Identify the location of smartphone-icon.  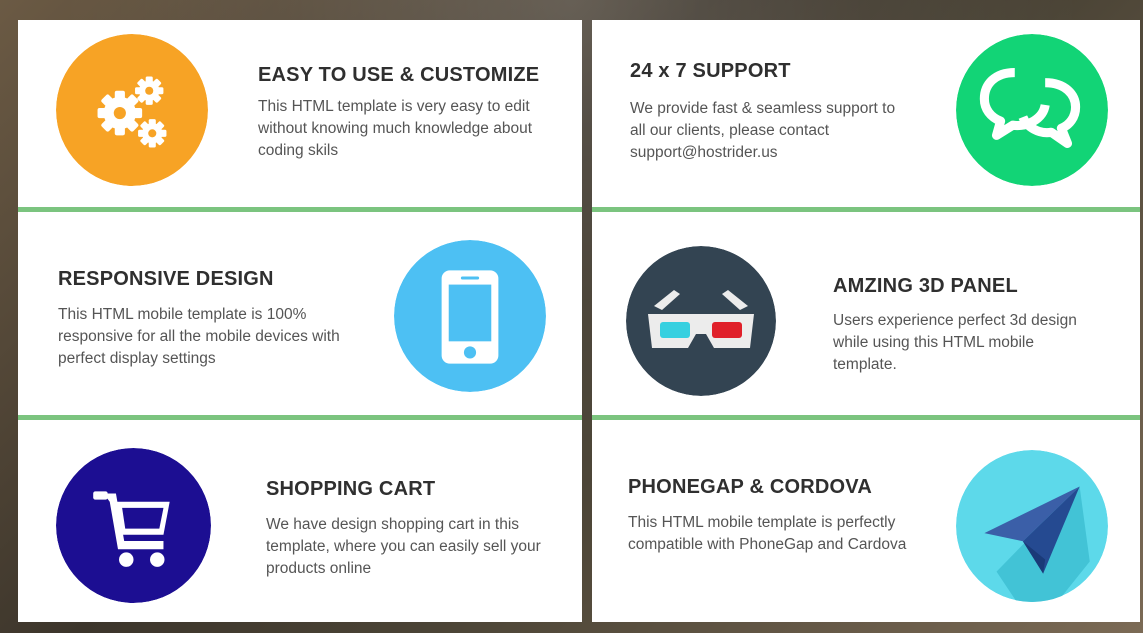
(470, 316).